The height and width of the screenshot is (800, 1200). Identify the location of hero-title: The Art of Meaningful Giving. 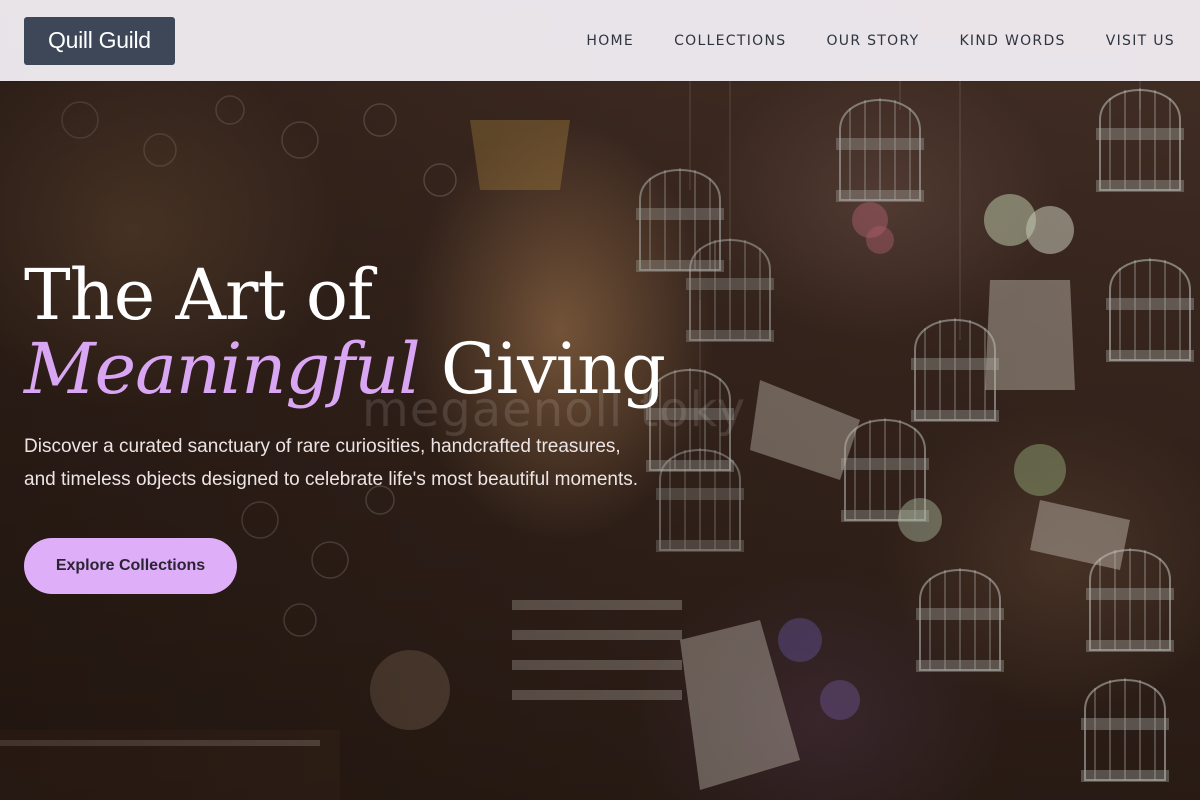
(345, 332).